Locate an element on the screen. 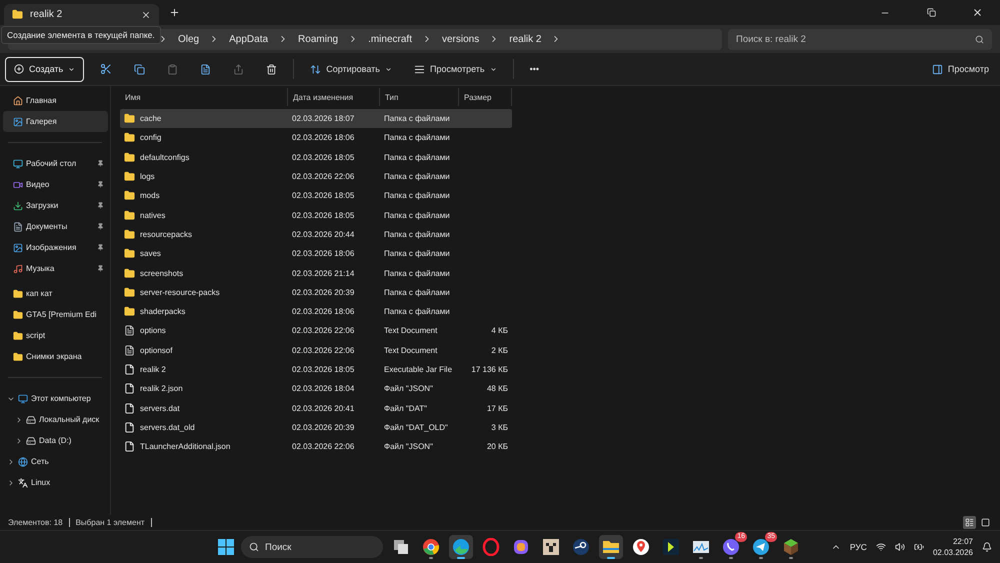 The width and height of the screenshot is (1000, 563). restore-icon is located at coordinates (931, 12).